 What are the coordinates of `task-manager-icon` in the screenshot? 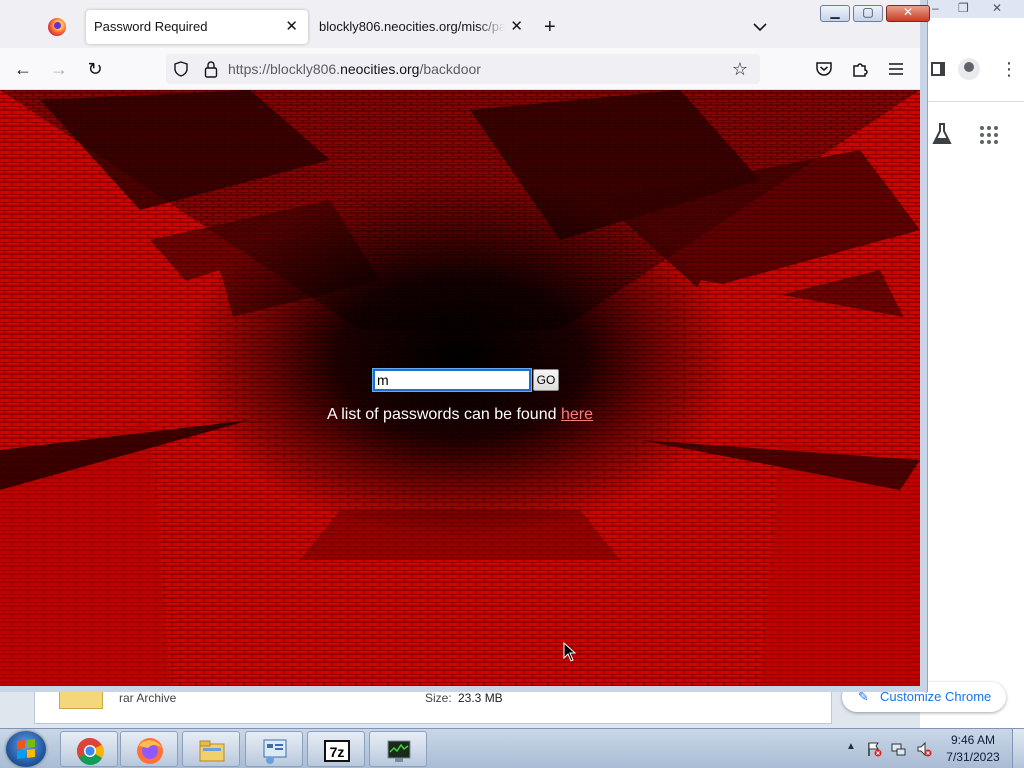 It's located at (399, 751).